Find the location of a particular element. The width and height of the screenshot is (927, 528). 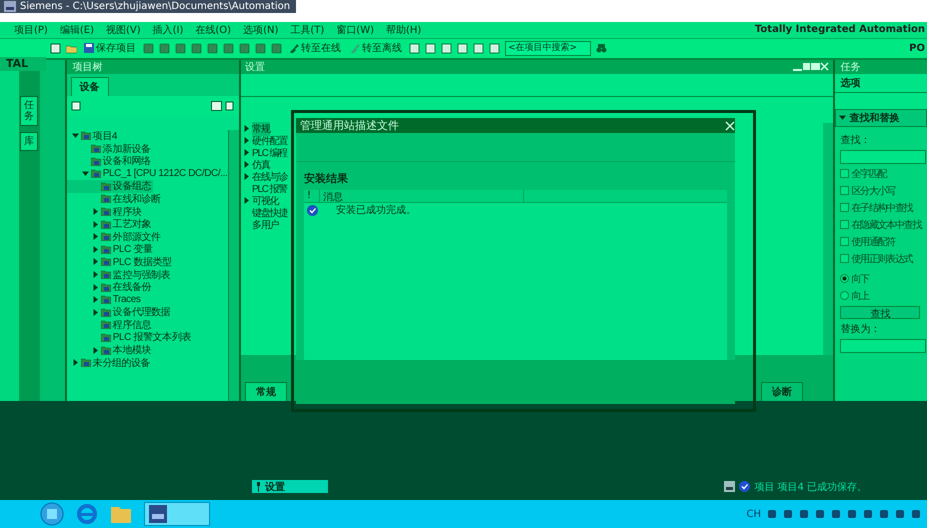

export-icon is located at coordinates (229, 105).